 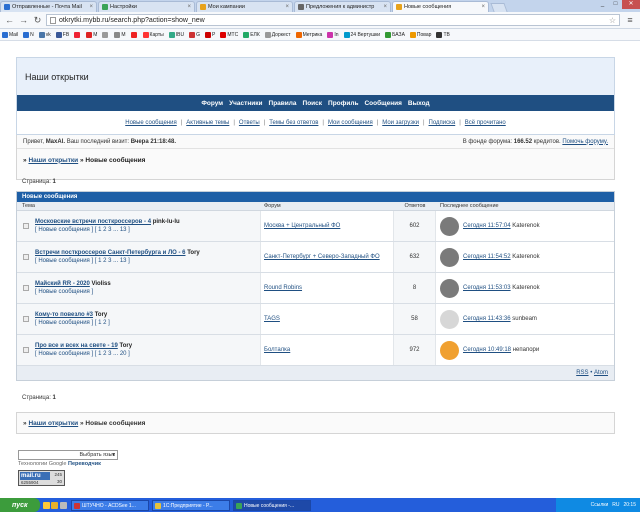 What do you see at coordinates (245, 103) in the screenshot?
I see `menu-item: Участники` at bounding box center [245, 103].